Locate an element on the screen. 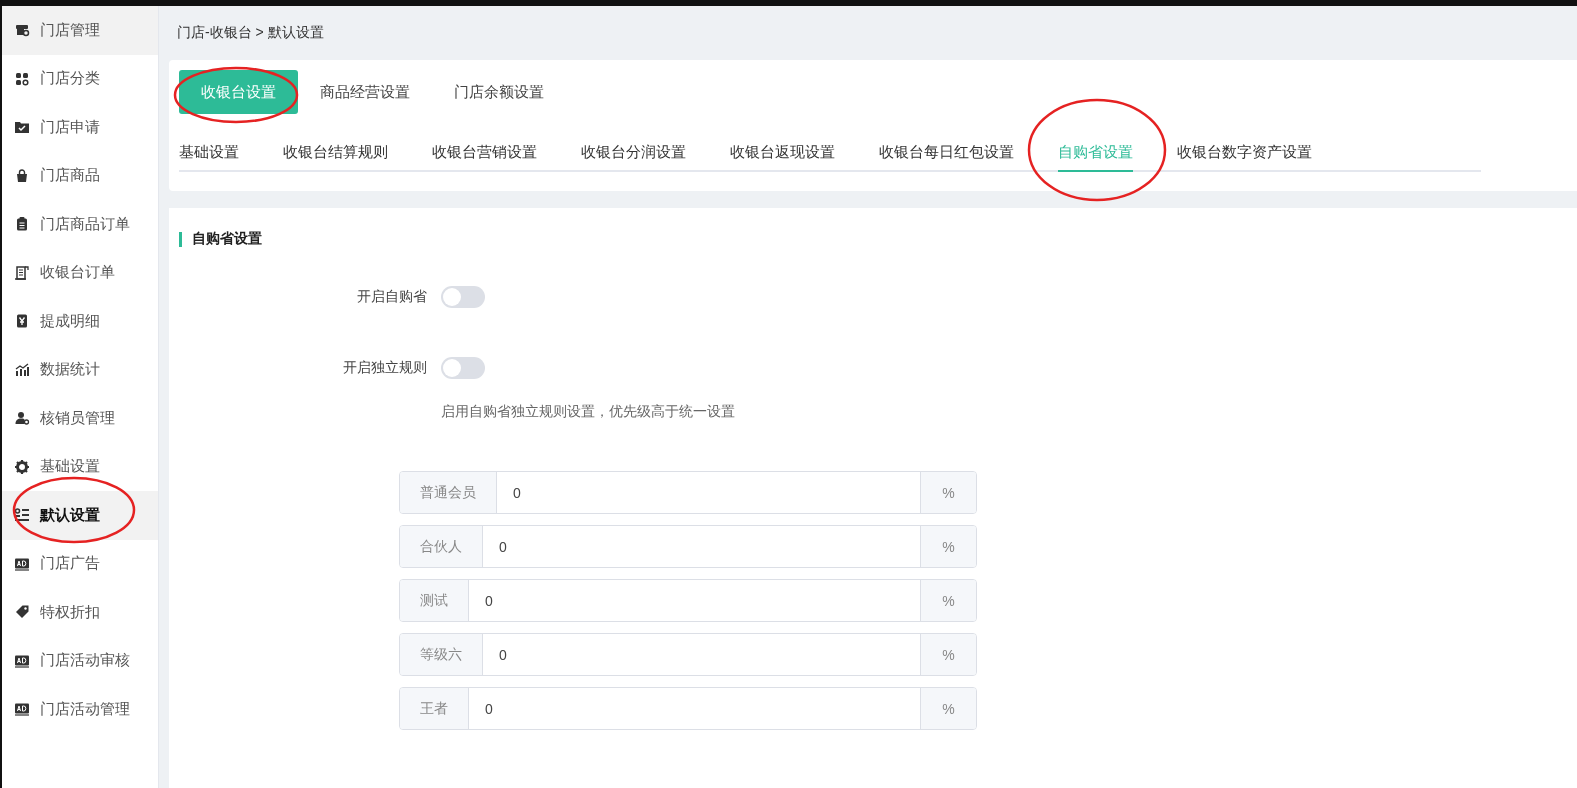 The height and width of the screenshot is (788, 1577). sidebar-item-label: 门店活动审核 is located at coordinates (85, 661).